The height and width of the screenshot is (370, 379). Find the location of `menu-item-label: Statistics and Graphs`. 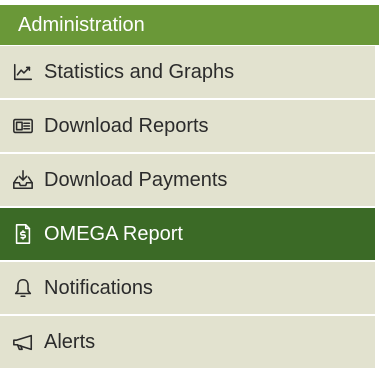

menu-item-label: Statistics and Graphs is located at coordinates (139, 71).